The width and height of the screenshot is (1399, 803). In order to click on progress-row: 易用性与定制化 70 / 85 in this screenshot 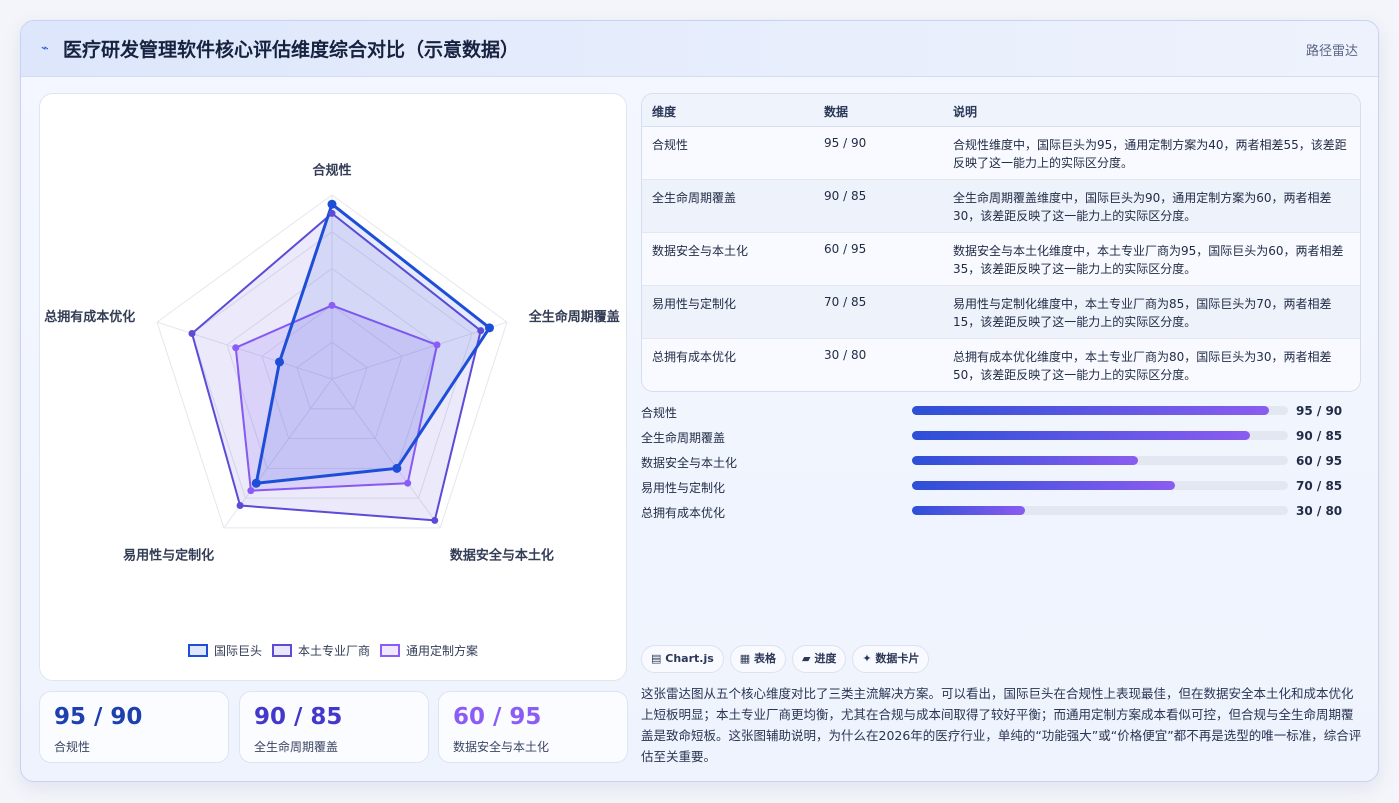, I will do `click(1001, 488)`.